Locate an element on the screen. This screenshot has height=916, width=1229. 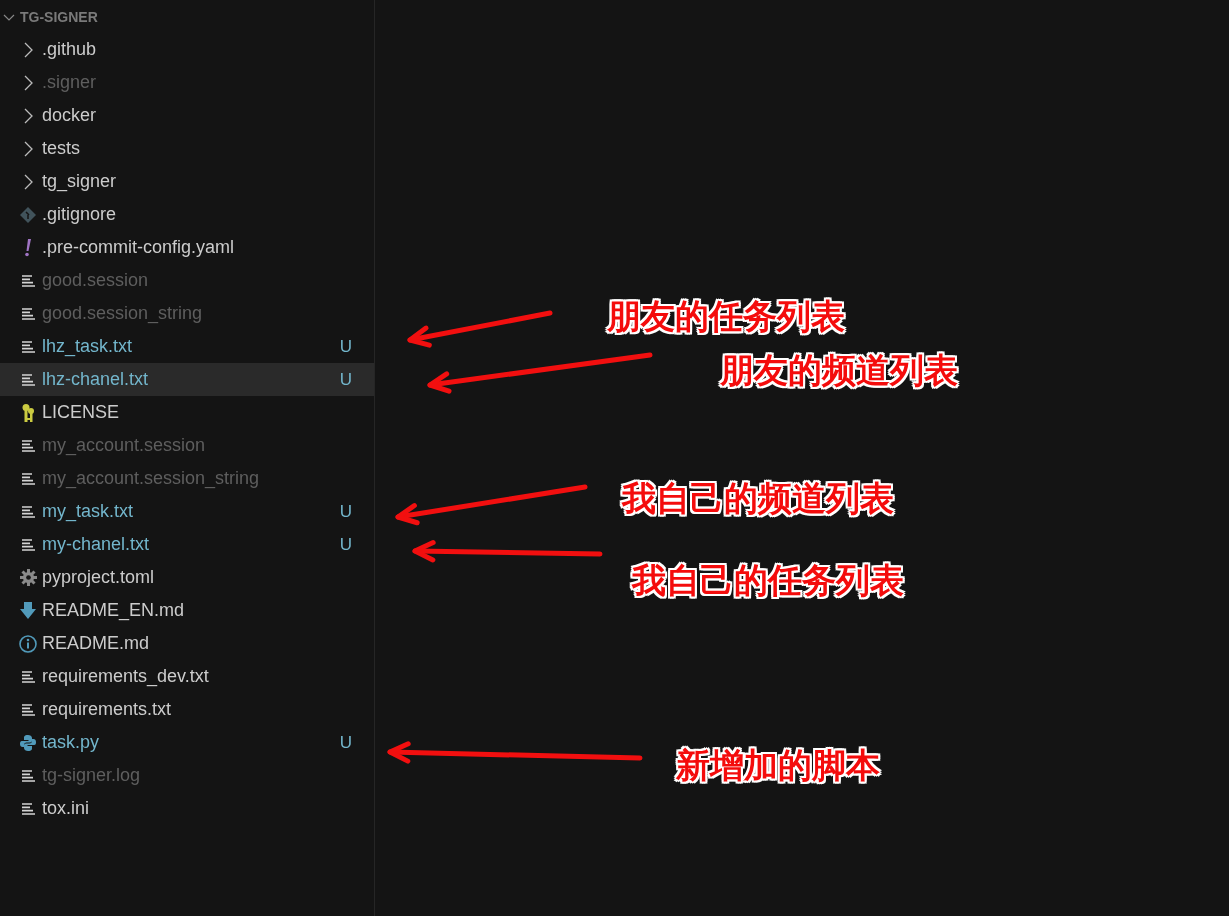
folder-item: .github is located at coordinates (187, 49).